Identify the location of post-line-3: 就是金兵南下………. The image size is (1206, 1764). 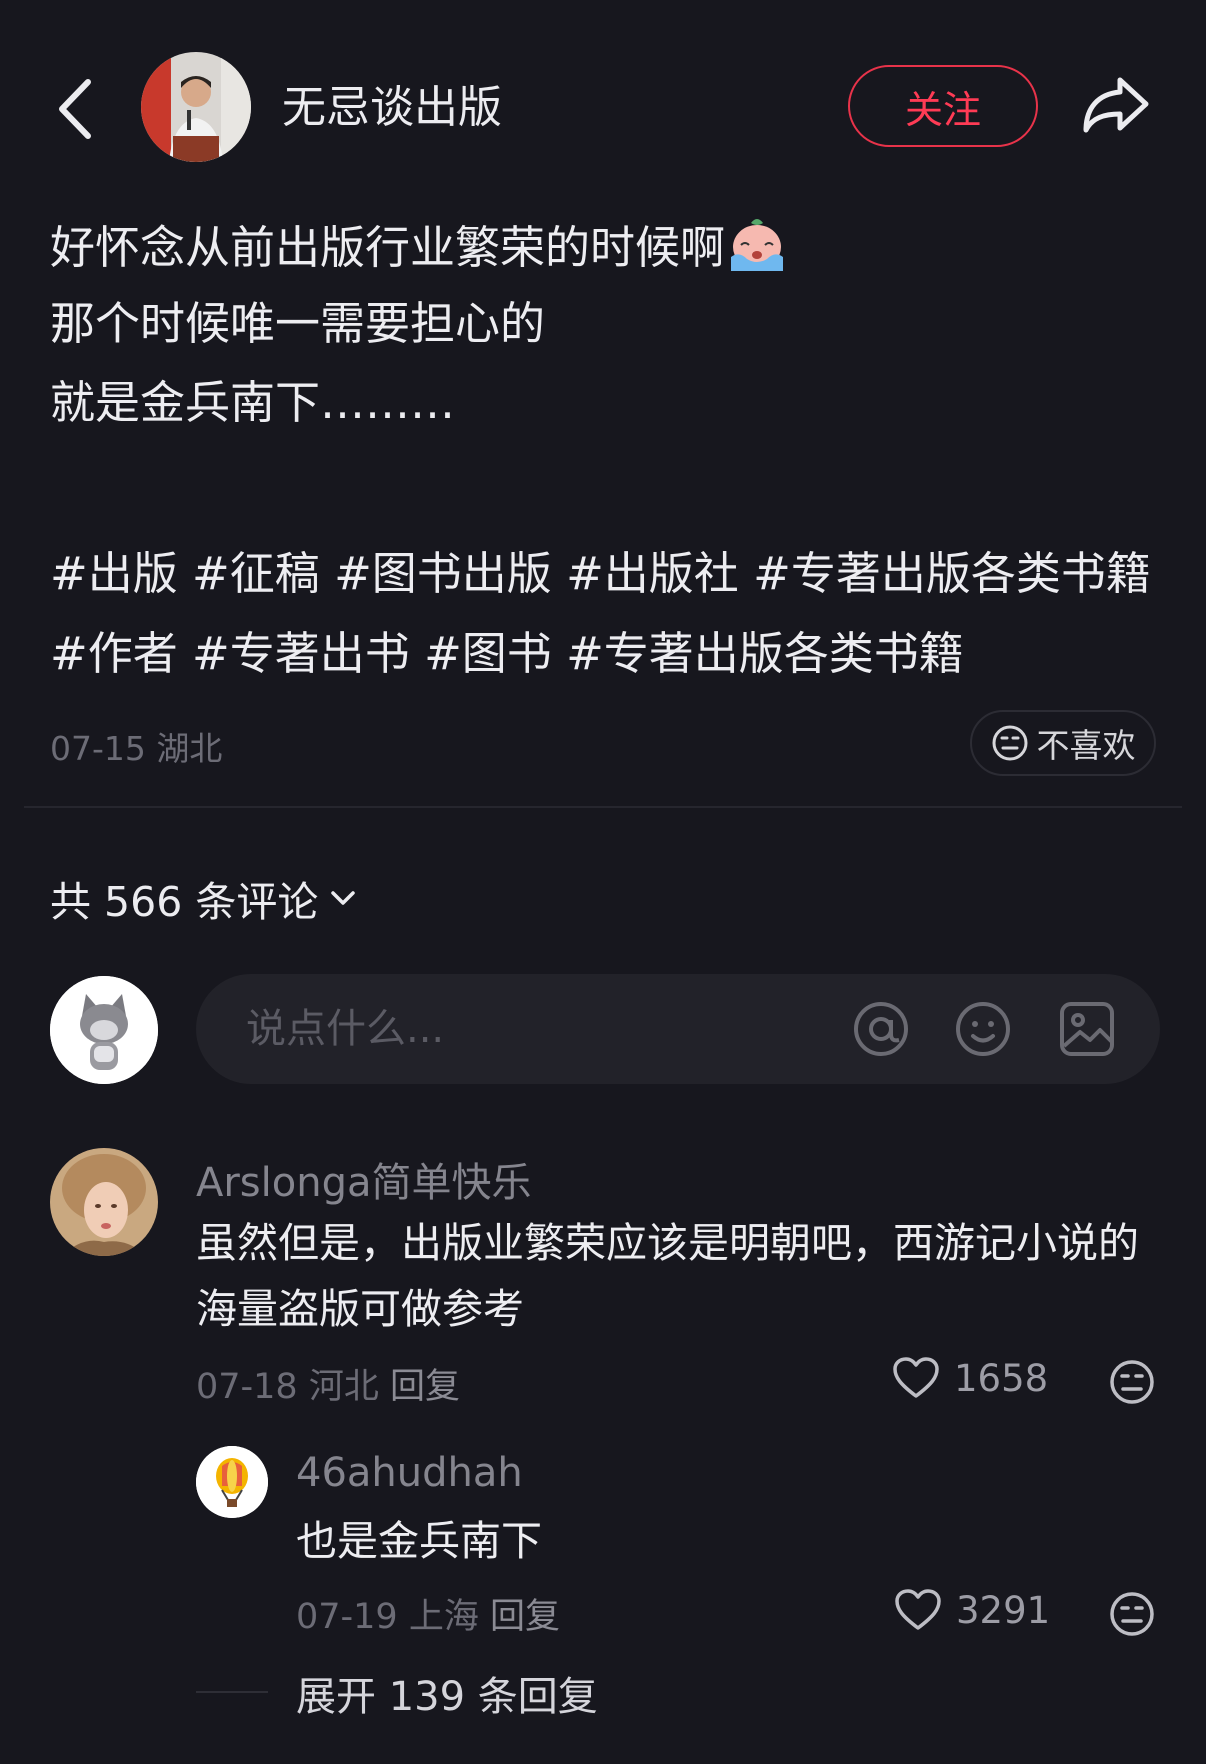
(253, 402).